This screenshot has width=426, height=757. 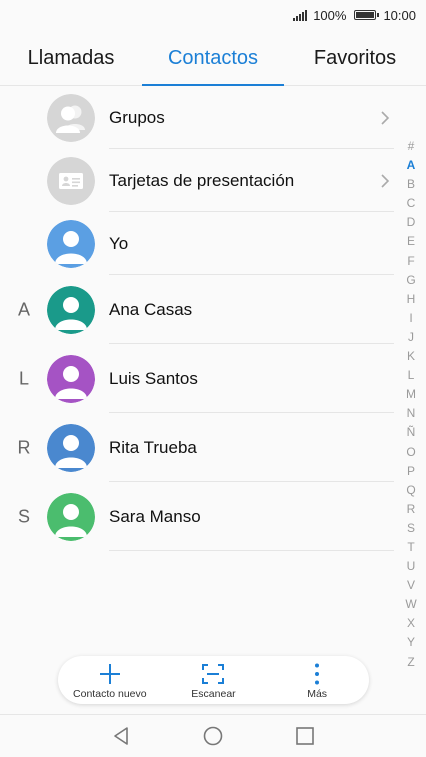 What do you see at coordinates (213, 117) in the screenshot?
I see `groups-row: Grupos` at bounding box center [213, 117].